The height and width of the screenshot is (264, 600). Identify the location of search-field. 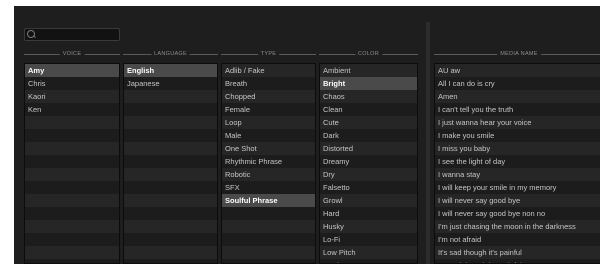
(72, 34).